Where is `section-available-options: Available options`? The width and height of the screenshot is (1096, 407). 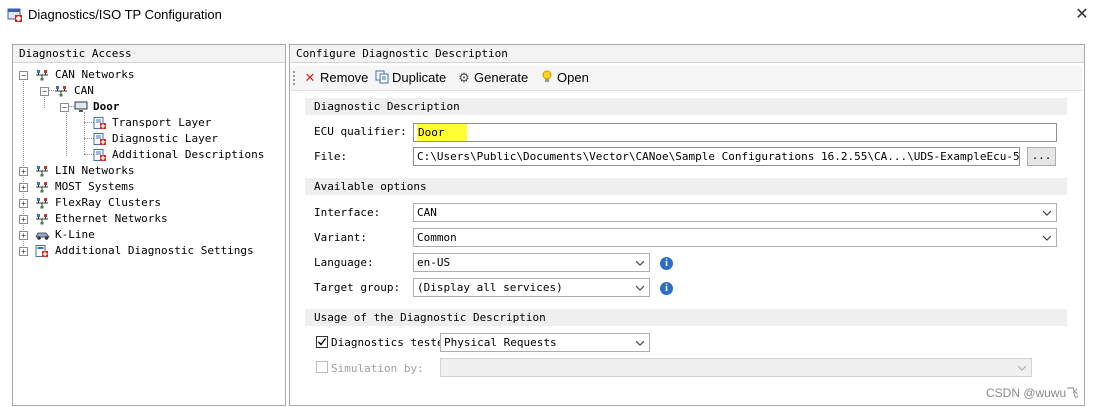 section-available-options: Available options is located at coordinates (686, 186).